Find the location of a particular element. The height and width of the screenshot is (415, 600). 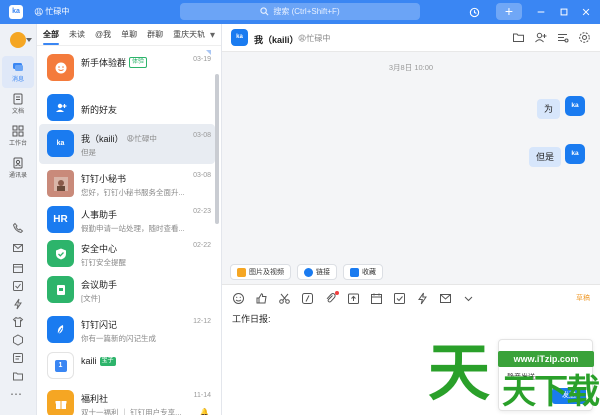

chat-header: ka 我（kaili） 😩忙碌中 is located at coordinates (411, 38).